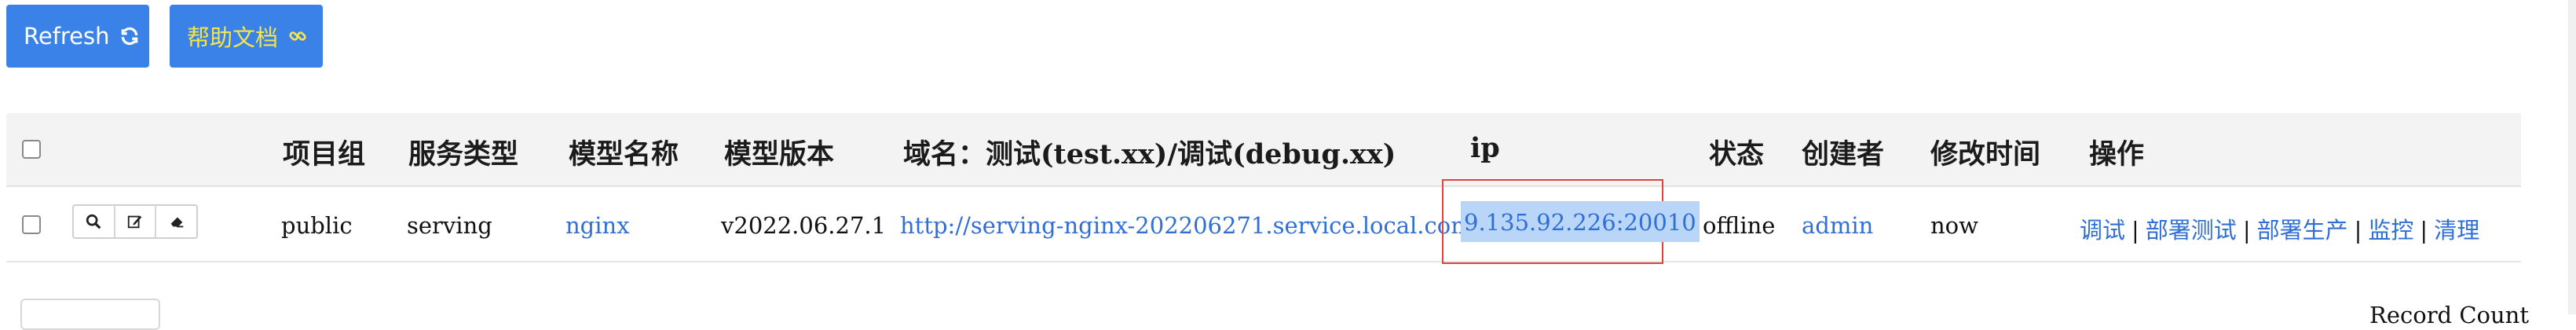 The image size is (2576, 330). What do you see at coordinates (2572, 157) in the screenshot?
I see `scrollbar` at bounding box center [2572, 157].